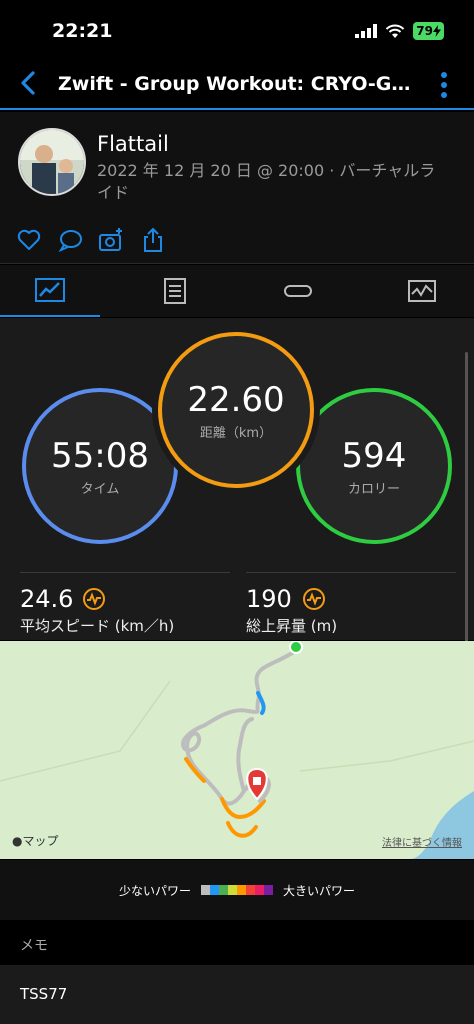  Describe the element at coordinates (314, 599) in the screenshot. I see `elevation-chart-icon` at that location.